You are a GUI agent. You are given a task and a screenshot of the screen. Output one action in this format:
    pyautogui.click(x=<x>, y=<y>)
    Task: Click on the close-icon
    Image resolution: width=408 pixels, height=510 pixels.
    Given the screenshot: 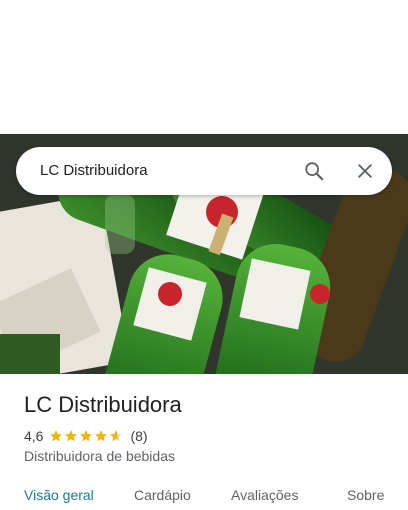 What is the action you would take?
    pyautogui.click(x=365, y=171)
    